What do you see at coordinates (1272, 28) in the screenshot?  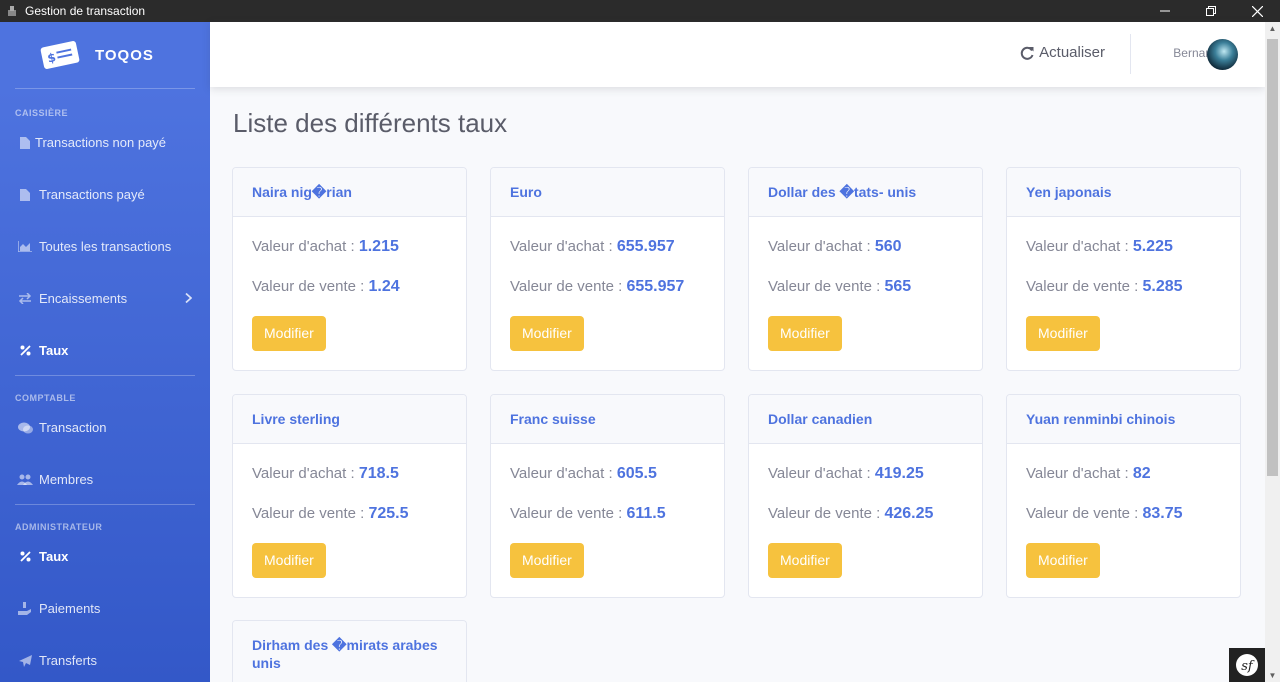 I see `scroll-up-arrow-icon: ▲` at bounding box center [1272, 28].